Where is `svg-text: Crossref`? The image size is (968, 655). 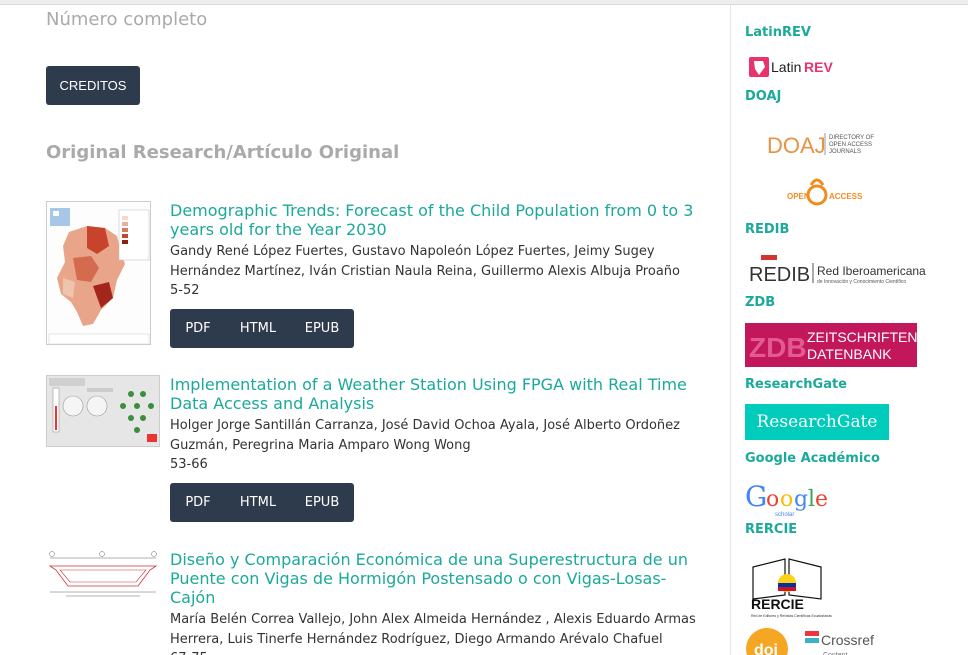 svg-text: Crossref is located at coordinates (847, 640).